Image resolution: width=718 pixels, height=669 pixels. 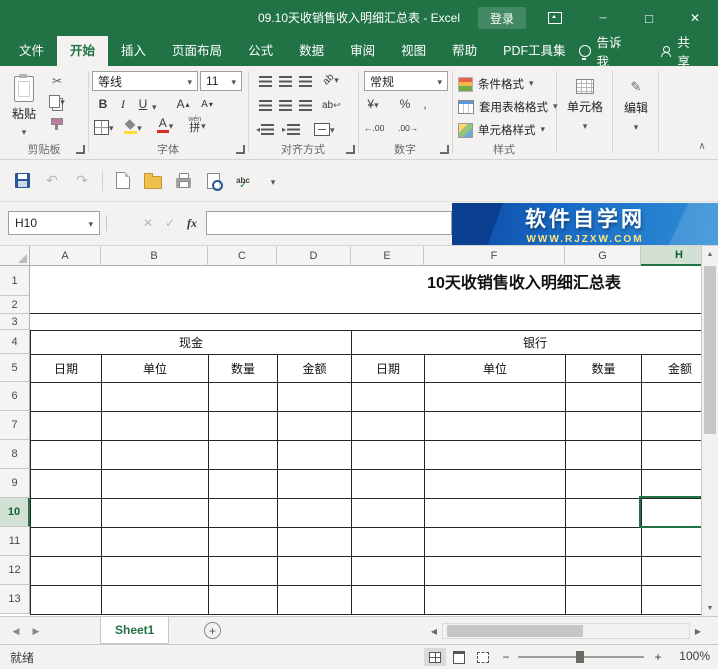 What do you see at coordinates (133, 127) in the screenshot?
I see `fill-color-button` at bounding box center [133, 127].